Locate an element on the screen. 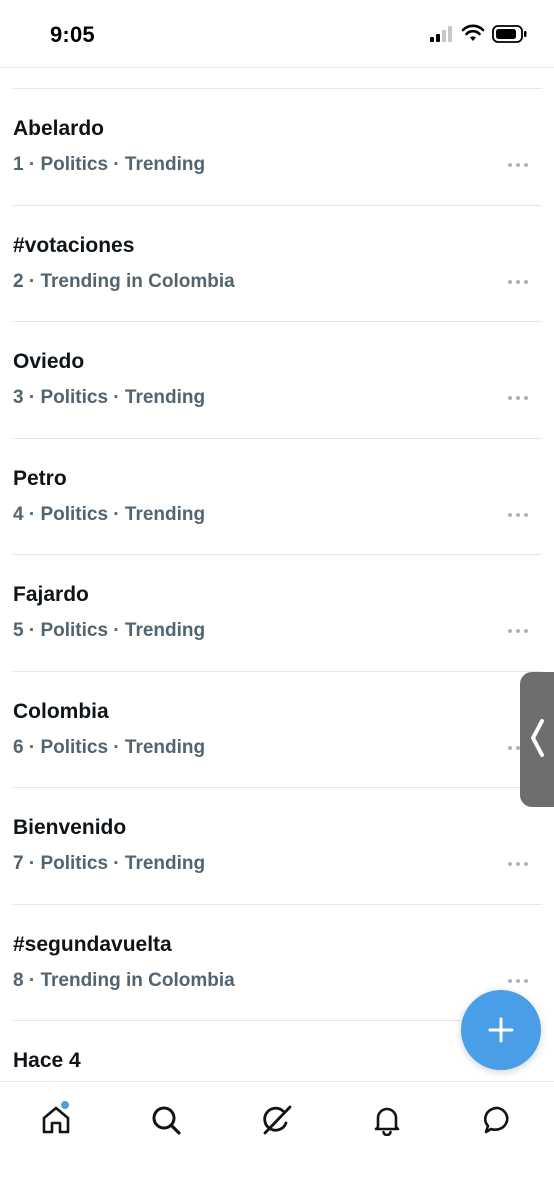 The height and width of the screenshot is (1200, 554). cellular-signal-icon is located at coordinates (441, 34).